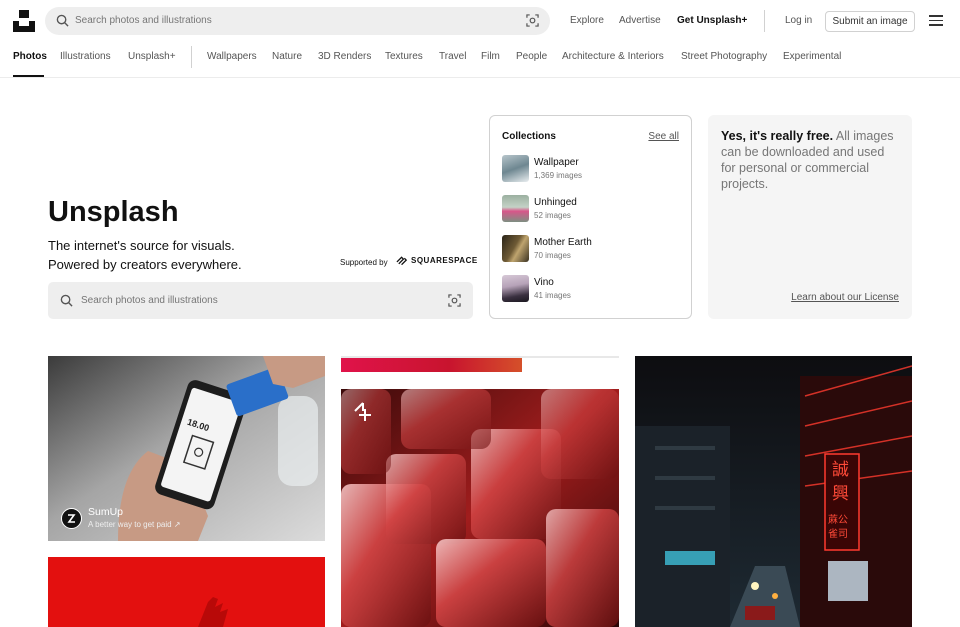 This screenshot has height=627, width=960. I want to click on hero-line-2: Powered by creators everywhere., so click(145, 264).